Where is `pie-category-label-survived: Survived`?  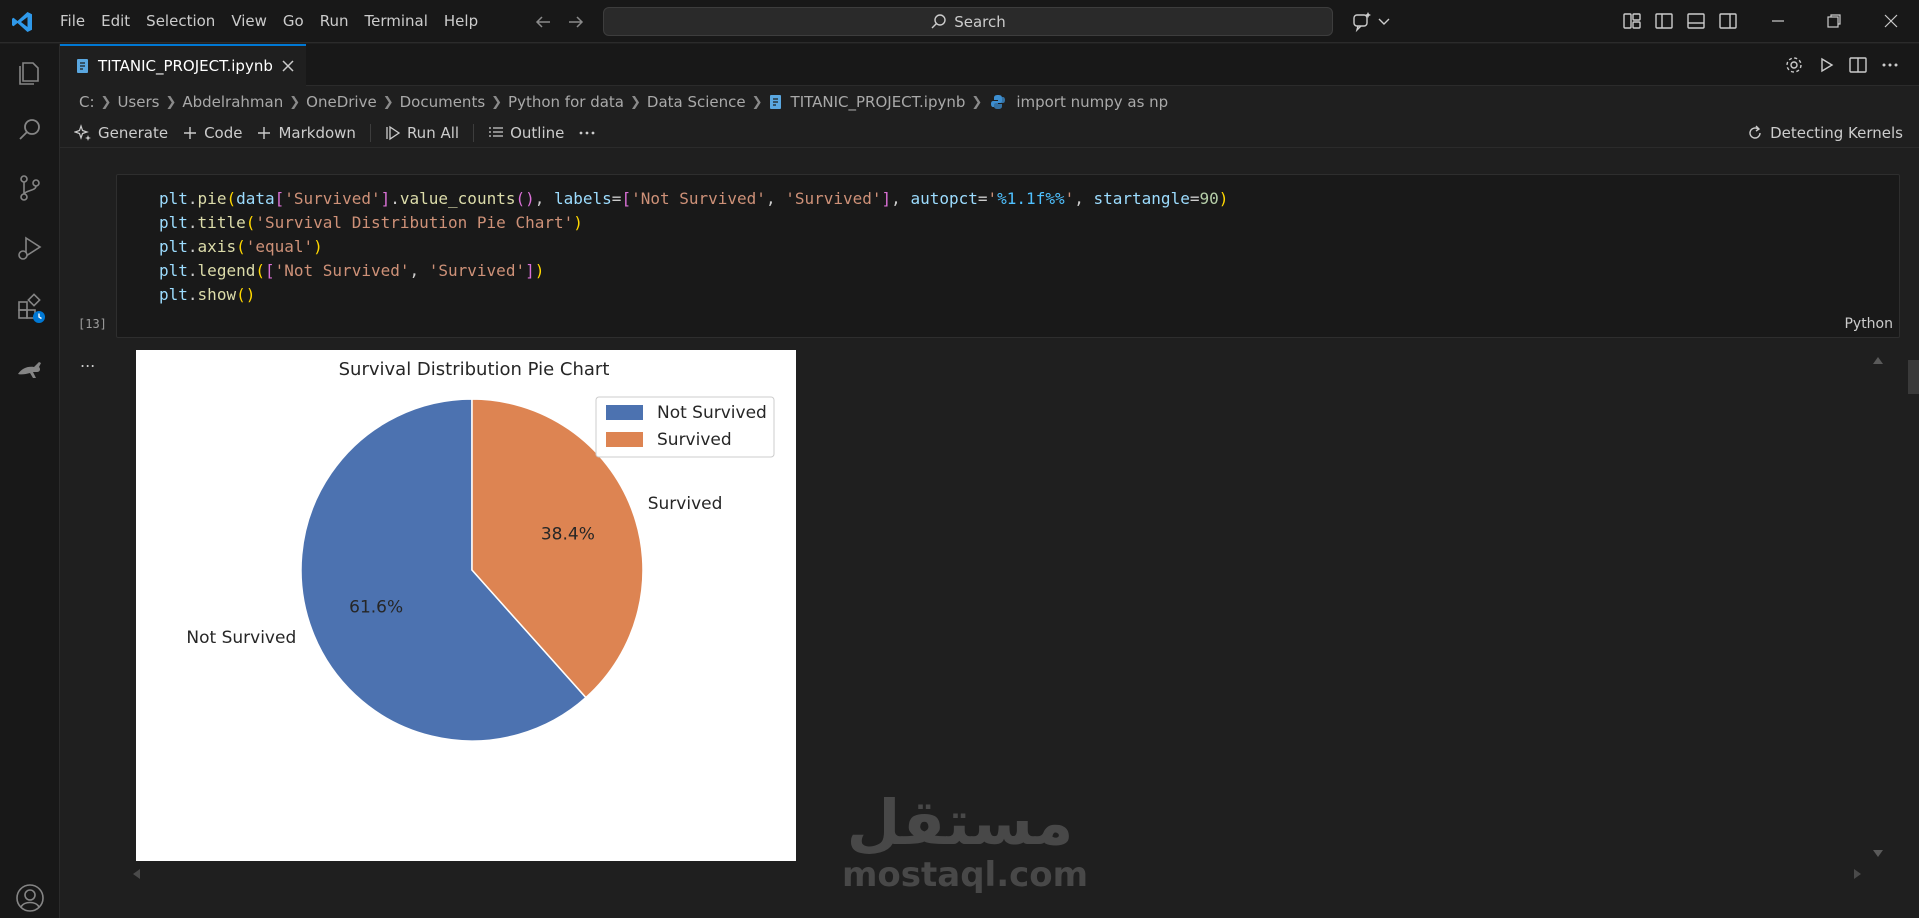
pie-category-label-survived: Survived is located at coordinates (685, 504).